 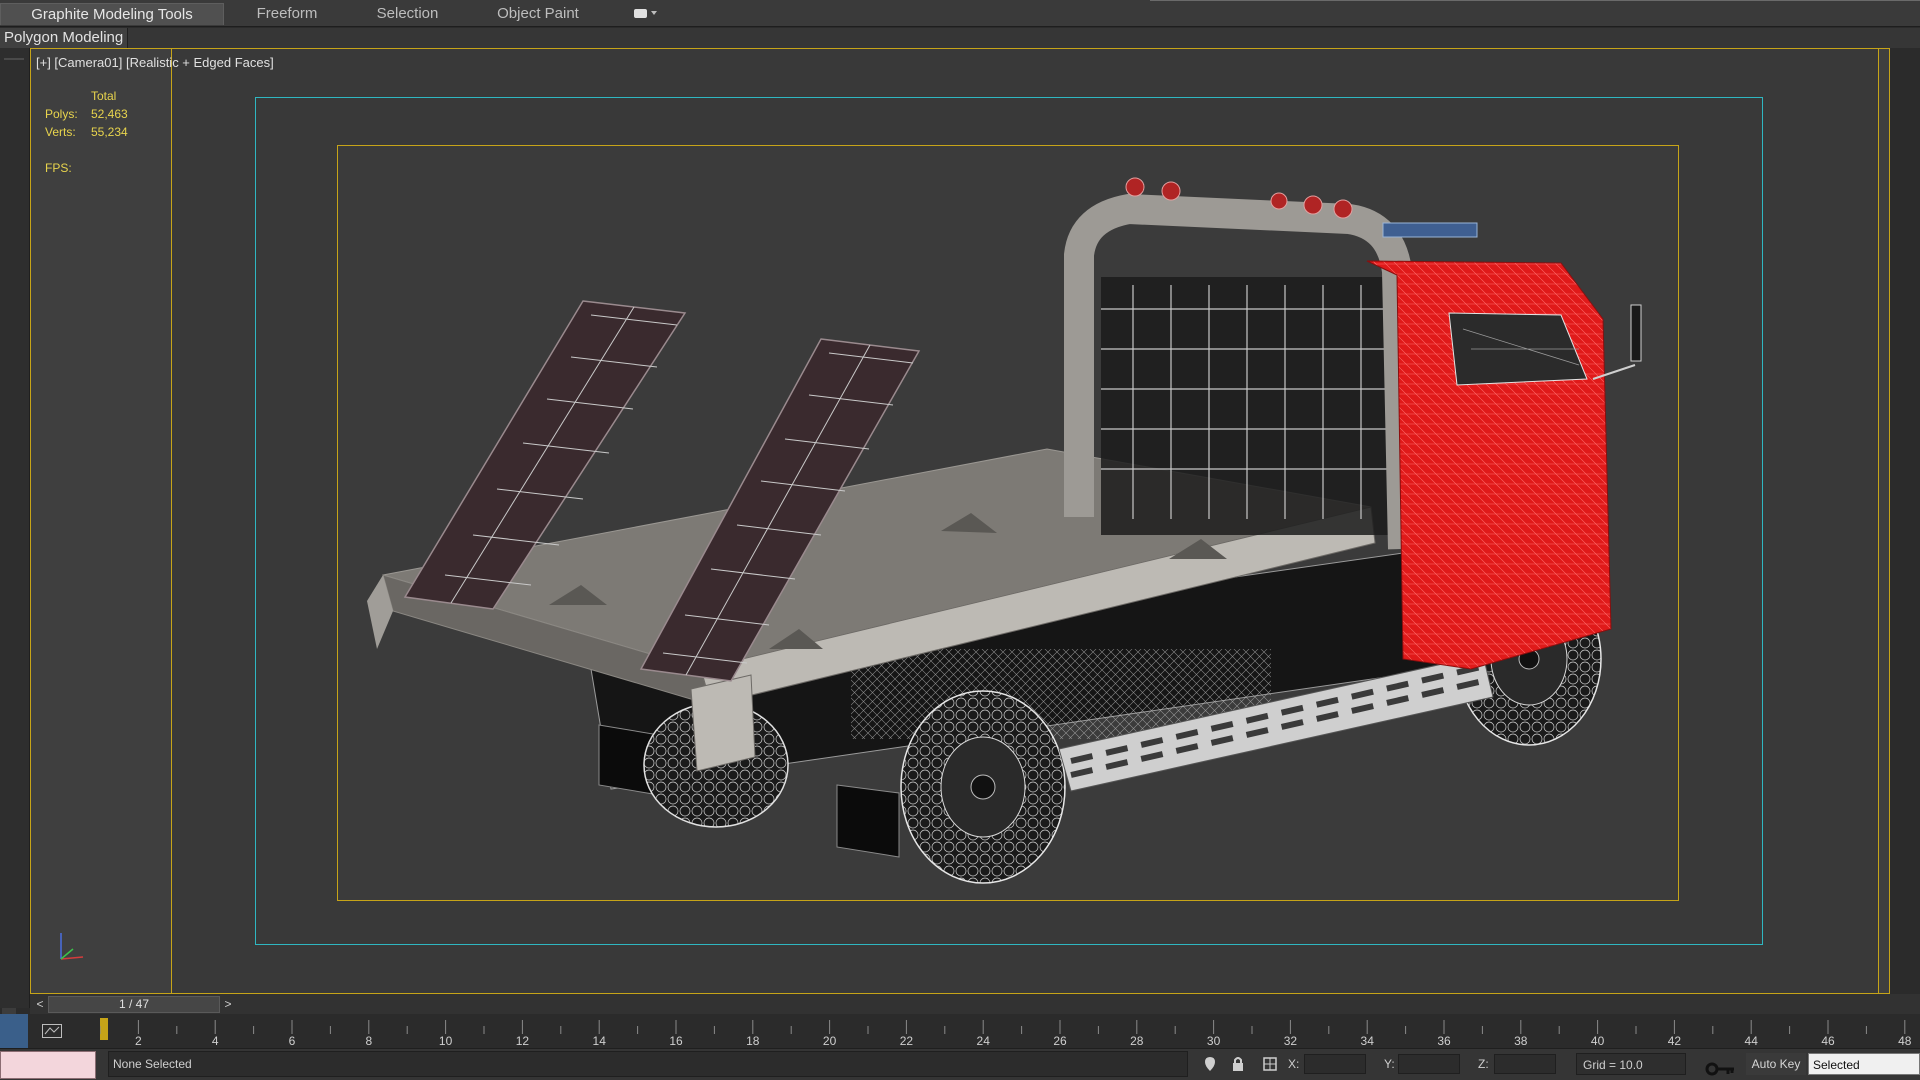 I want to click on ruler-label: 30, so click(x=1214, y=1041).